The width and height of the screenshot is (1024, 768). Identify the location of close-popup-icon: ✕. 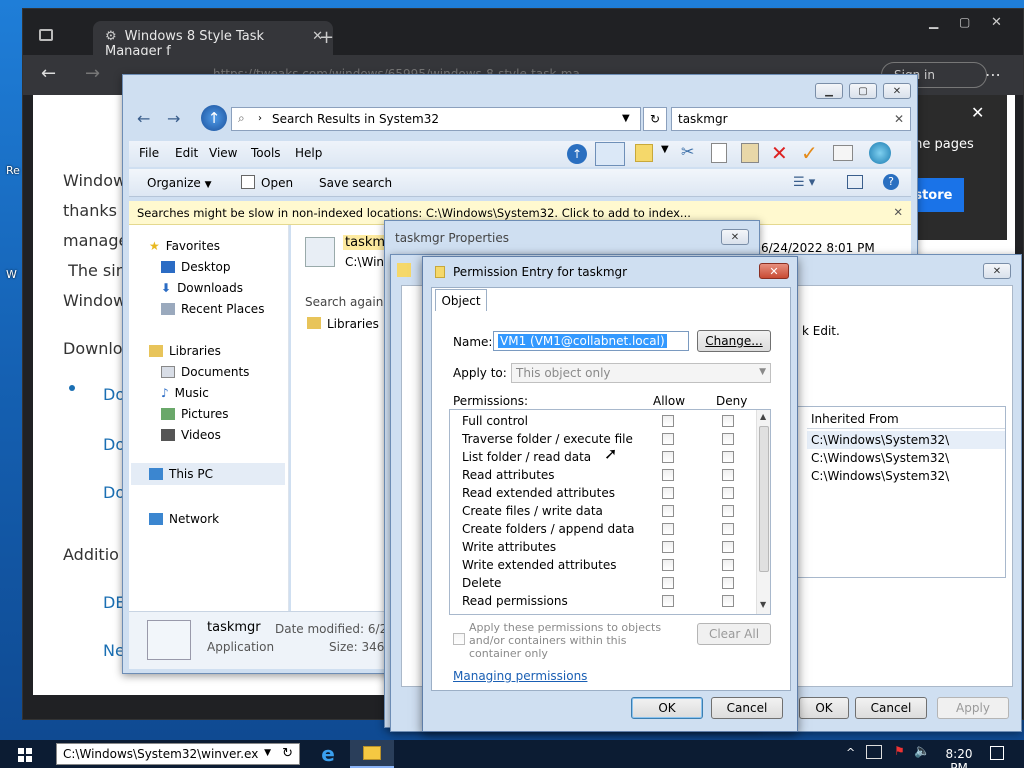
(977, 112).